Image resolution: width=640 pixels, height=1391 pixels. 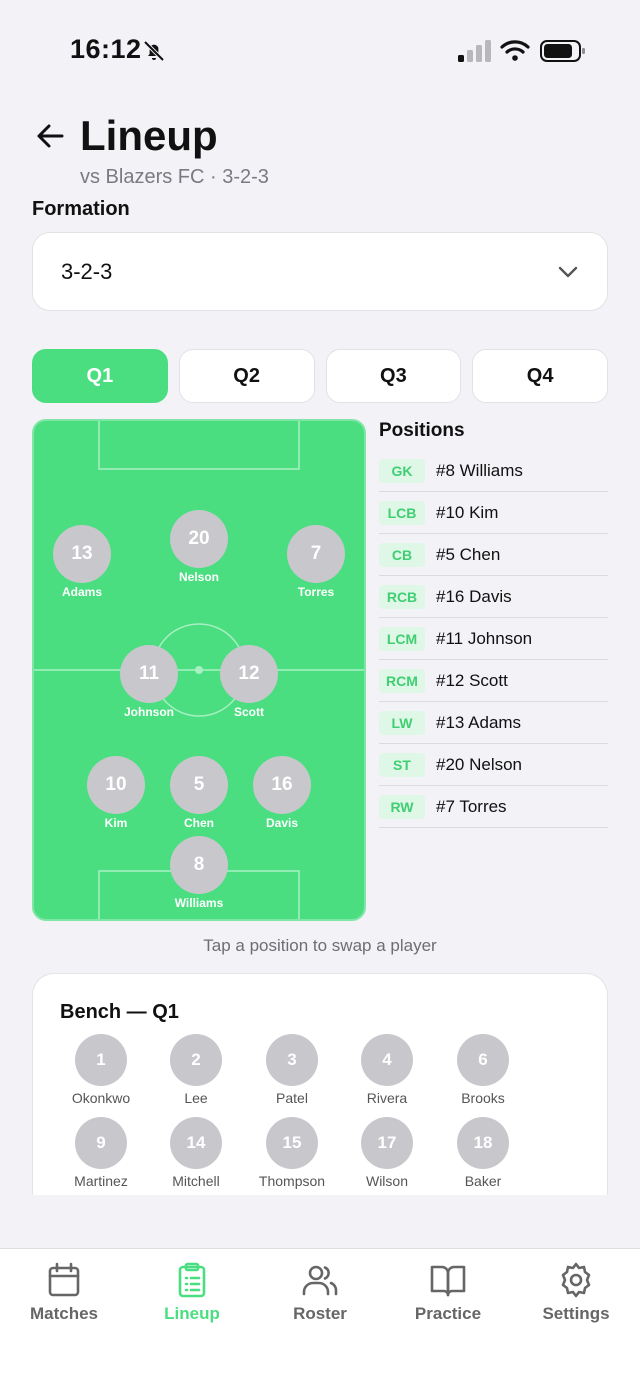 What do you see at coordinates (402, 596) in the screenshot?
I see `position-badge: RCB` at bounding box center [402, 596].